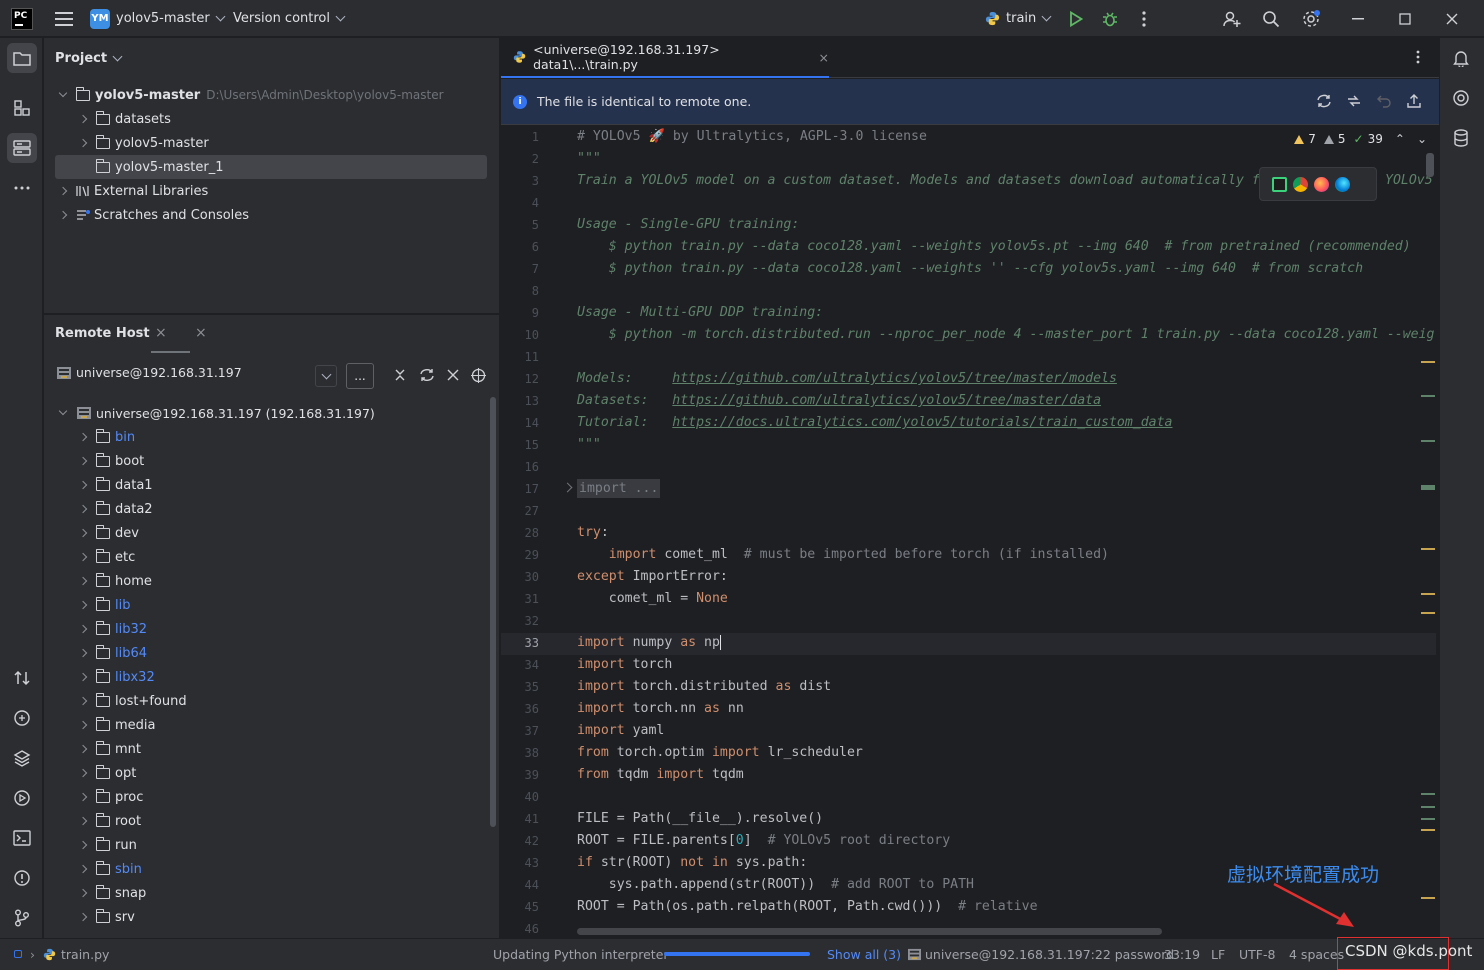 This screenshot has height=970, width=1484. Describe the element at coordinates (400, 377) in the screenshot. I see `collapse-all-icon` at that location.